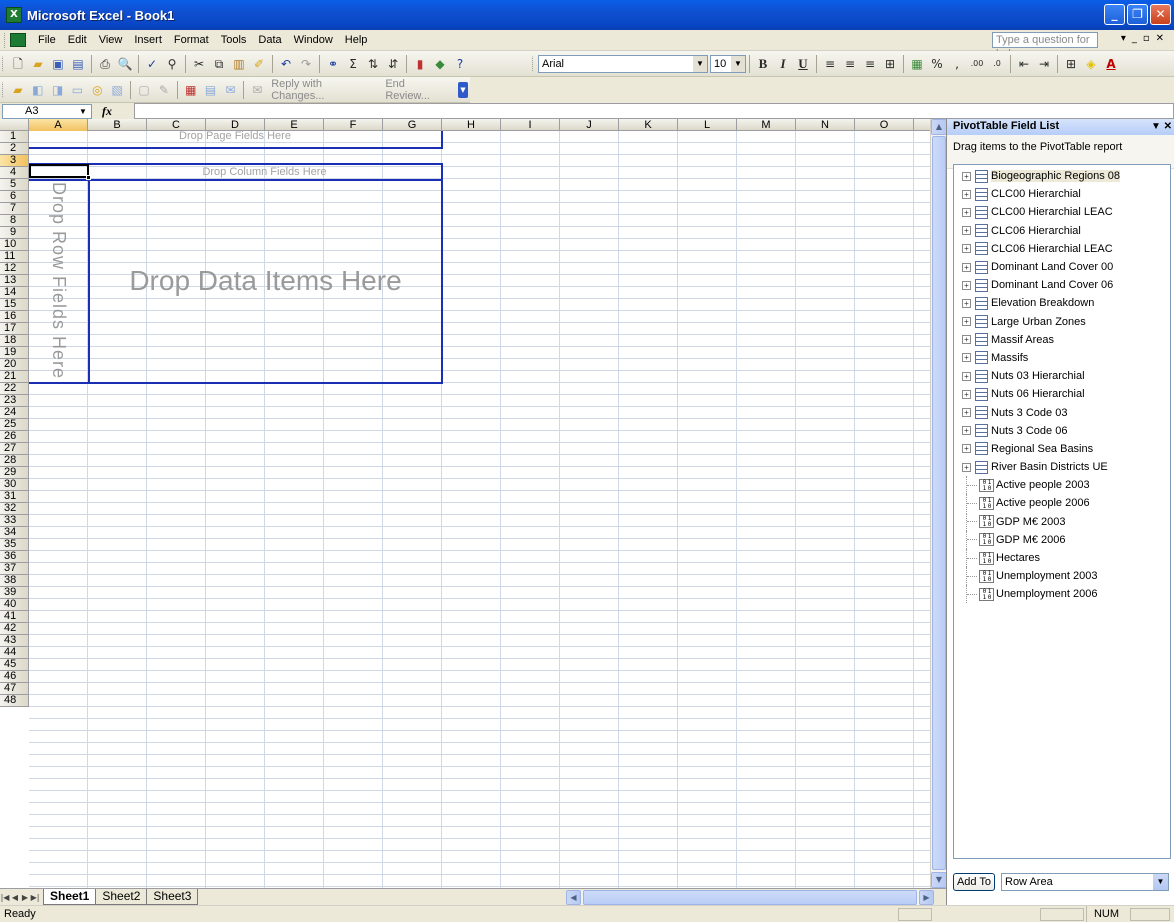 The width and height of the screenshot is (1174, 922). What do you see at coordinates (939, 880) in the screenshot?
I see `scroll-down-icon: ▼` at bounding box center [939, 880].